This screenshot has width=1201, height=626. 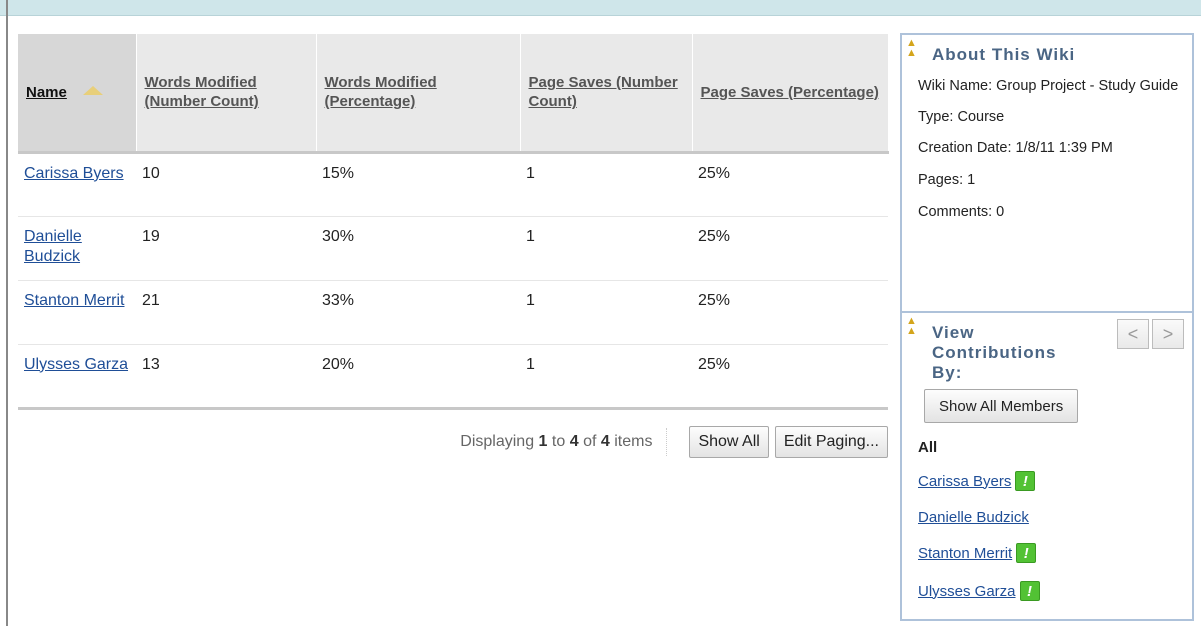 I want to click on cell-words-count: 19, so click(x=226, y=248).